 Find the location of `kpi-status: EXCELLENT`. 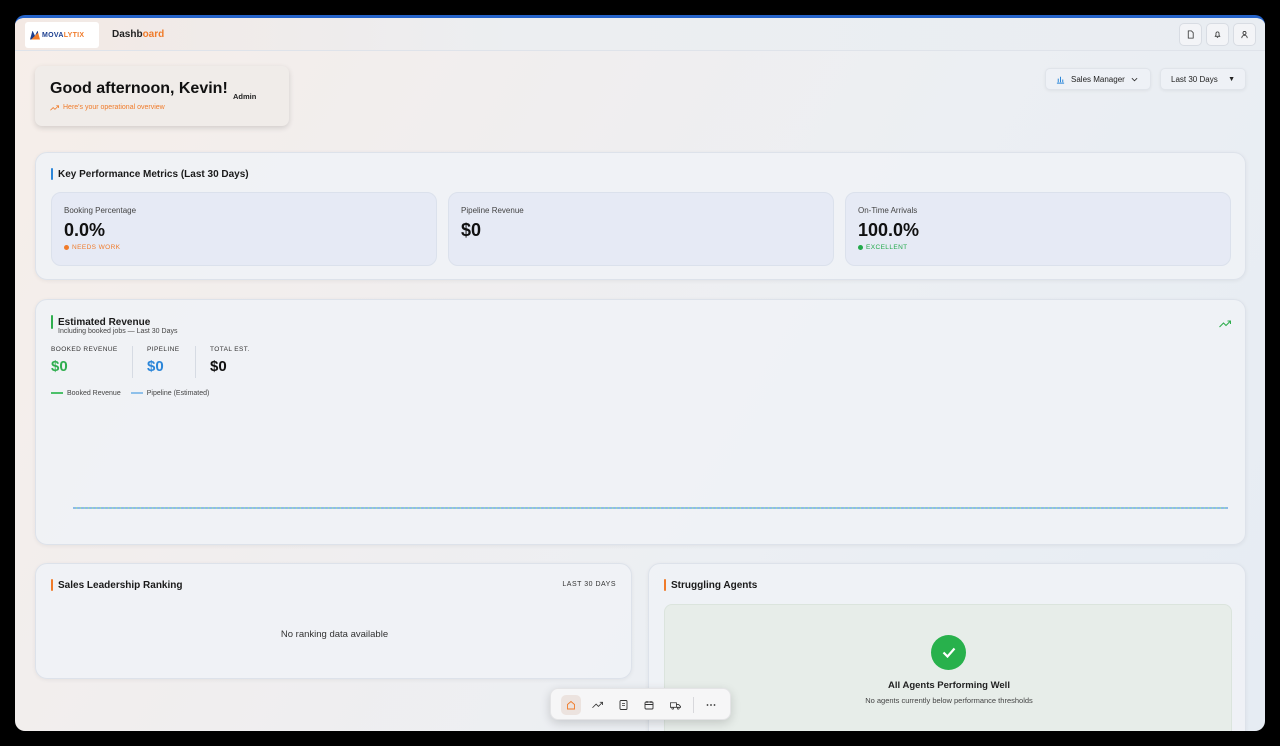

kpi-status: EXCELLENT is located at coordinates (883, 247).